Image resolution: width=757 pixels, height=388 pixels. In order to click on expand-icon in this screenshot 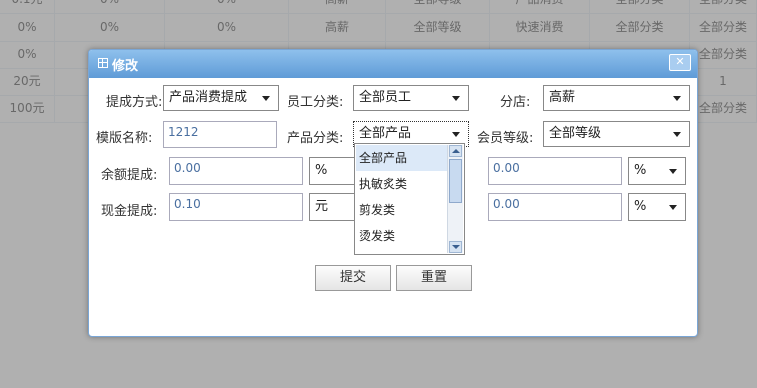, I will do `click(103, 63)`.